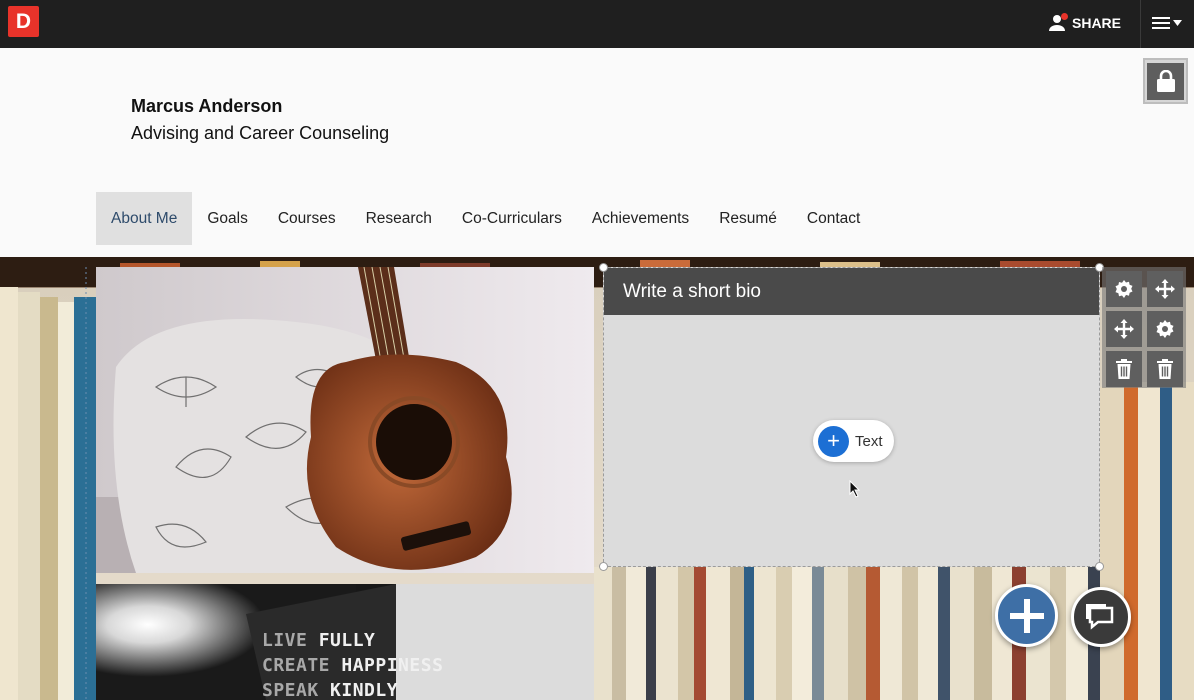 The image size is (1194, 700). What do you see at coordinates (227, 218) in the screenshot?
I see `nav-goals: Goals` at bounding box center [227, 218].